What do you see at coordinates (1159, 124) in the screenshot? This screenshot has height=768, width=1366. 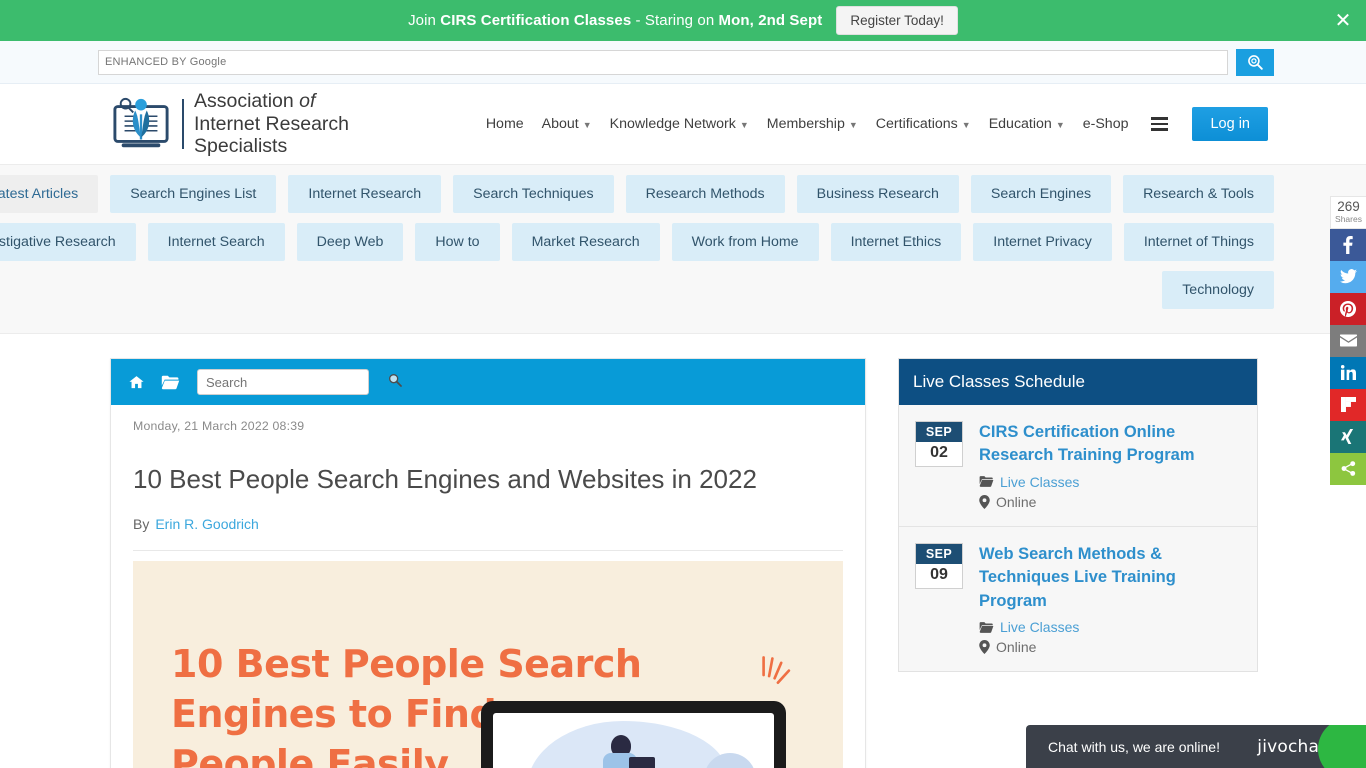 I see `hamburger-icon` at bounding box center [1159, 124].